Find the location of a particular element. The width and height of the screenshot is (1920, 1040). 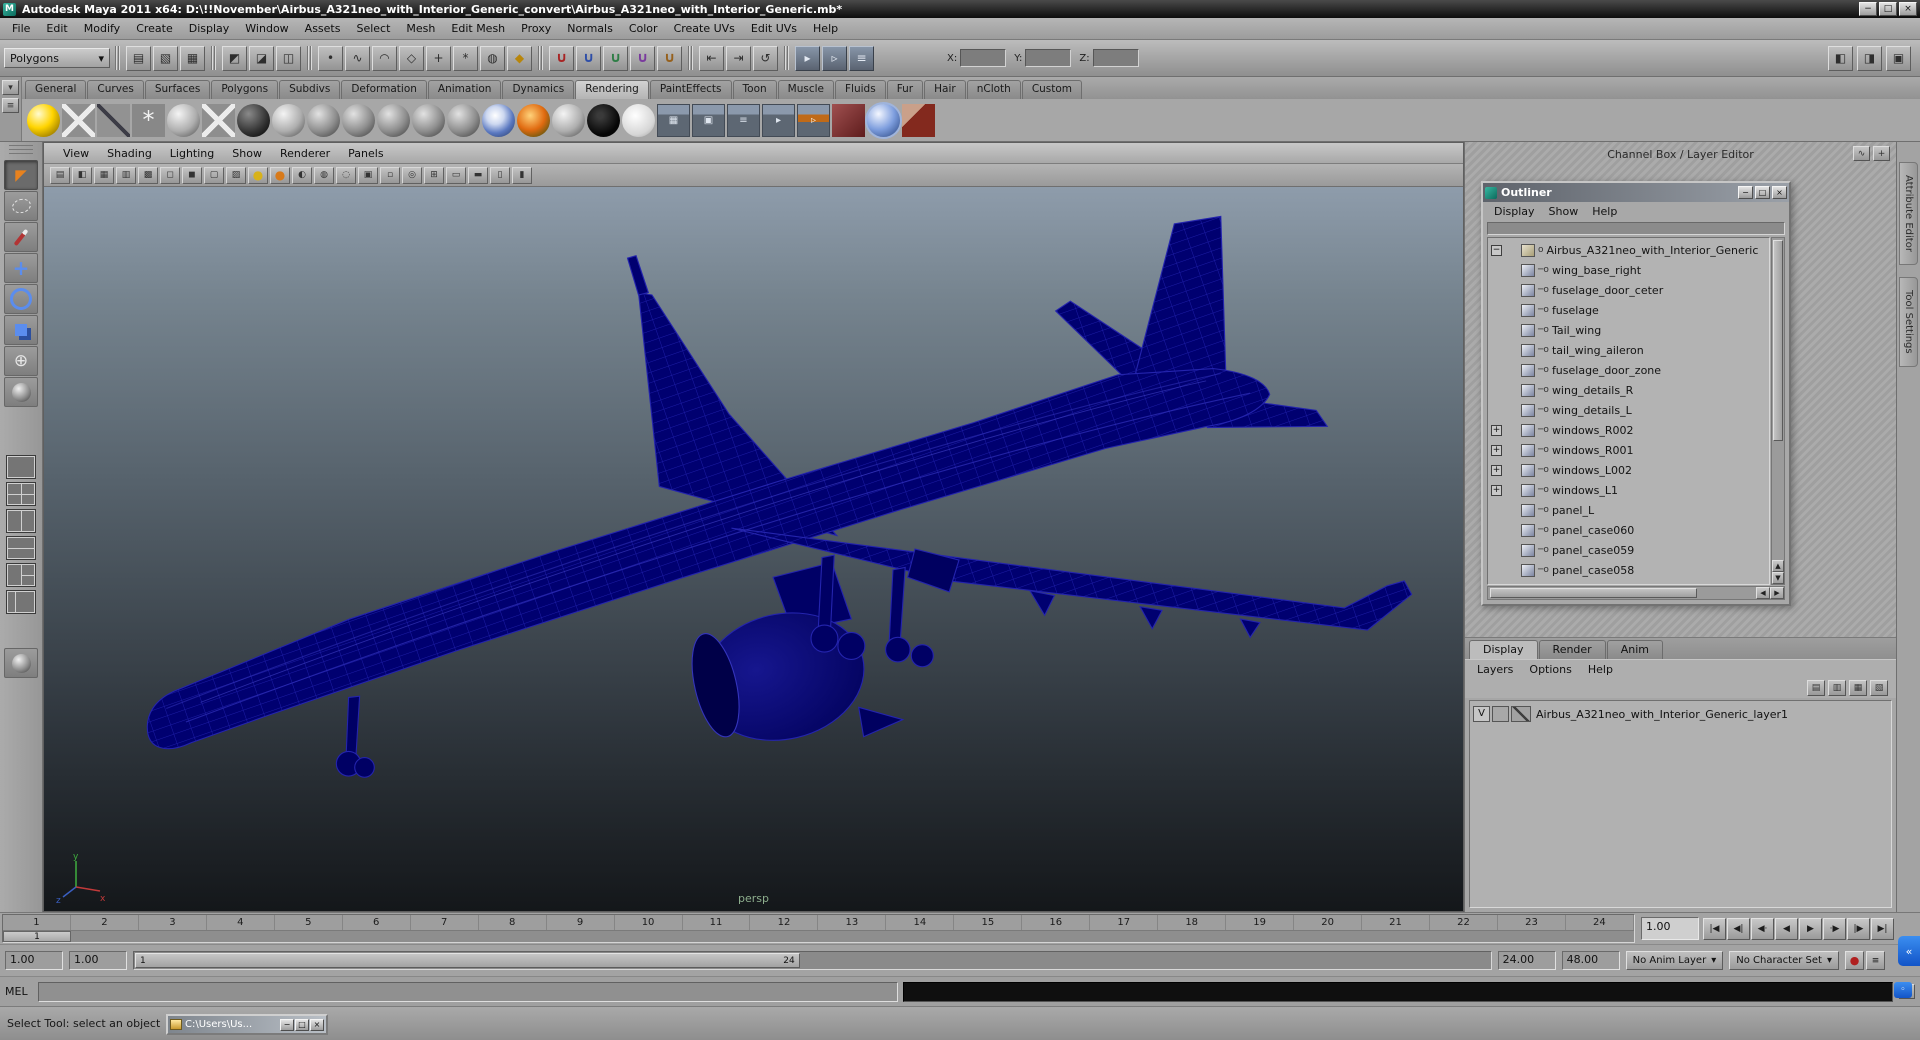

outliner-maximize-button: □ is located at coordinates (1762, 192).